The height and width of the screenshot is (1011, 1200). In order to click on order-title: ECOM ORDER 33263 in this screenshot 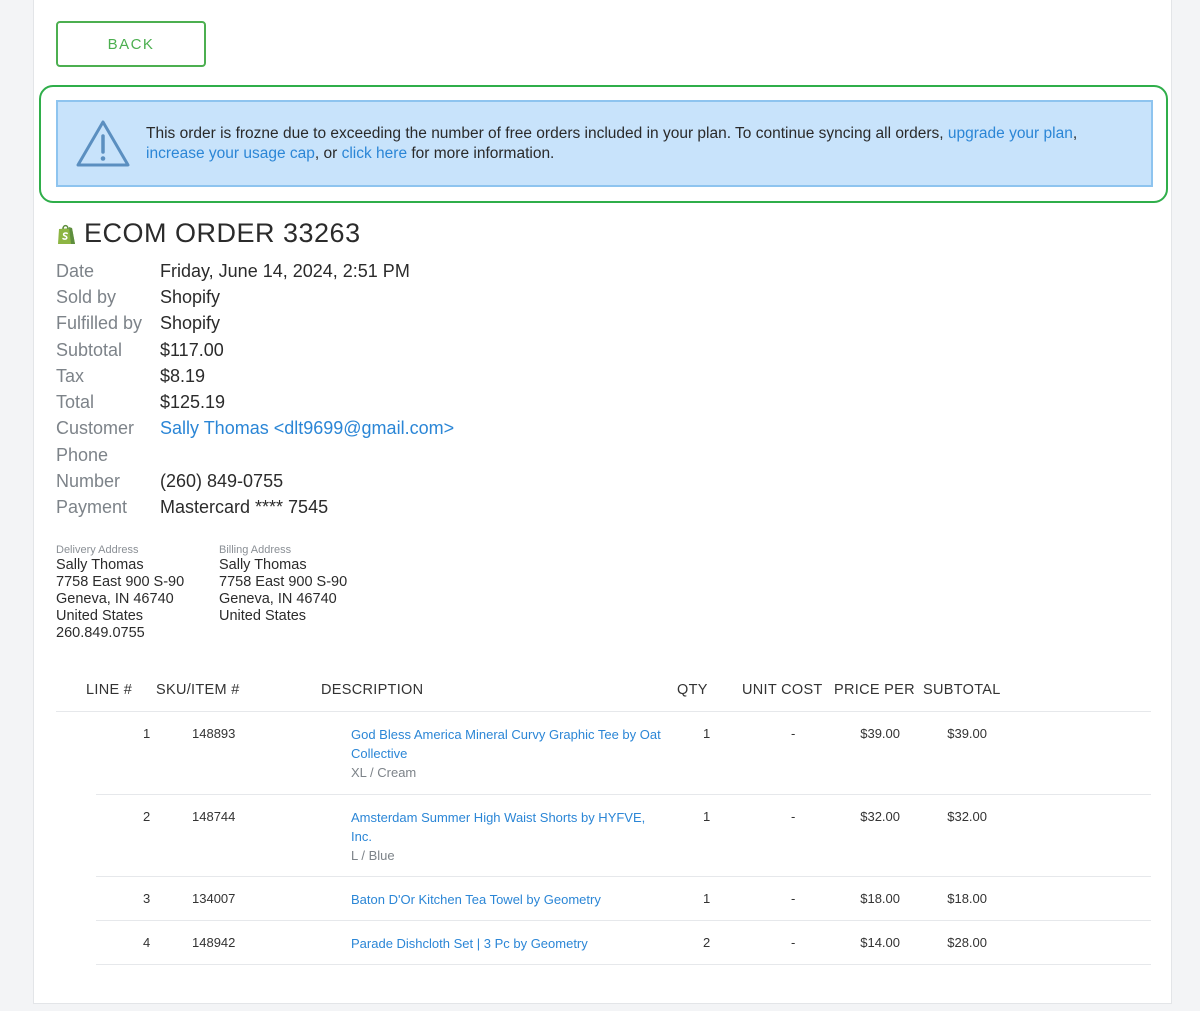, I will do `click(222, 233)`.